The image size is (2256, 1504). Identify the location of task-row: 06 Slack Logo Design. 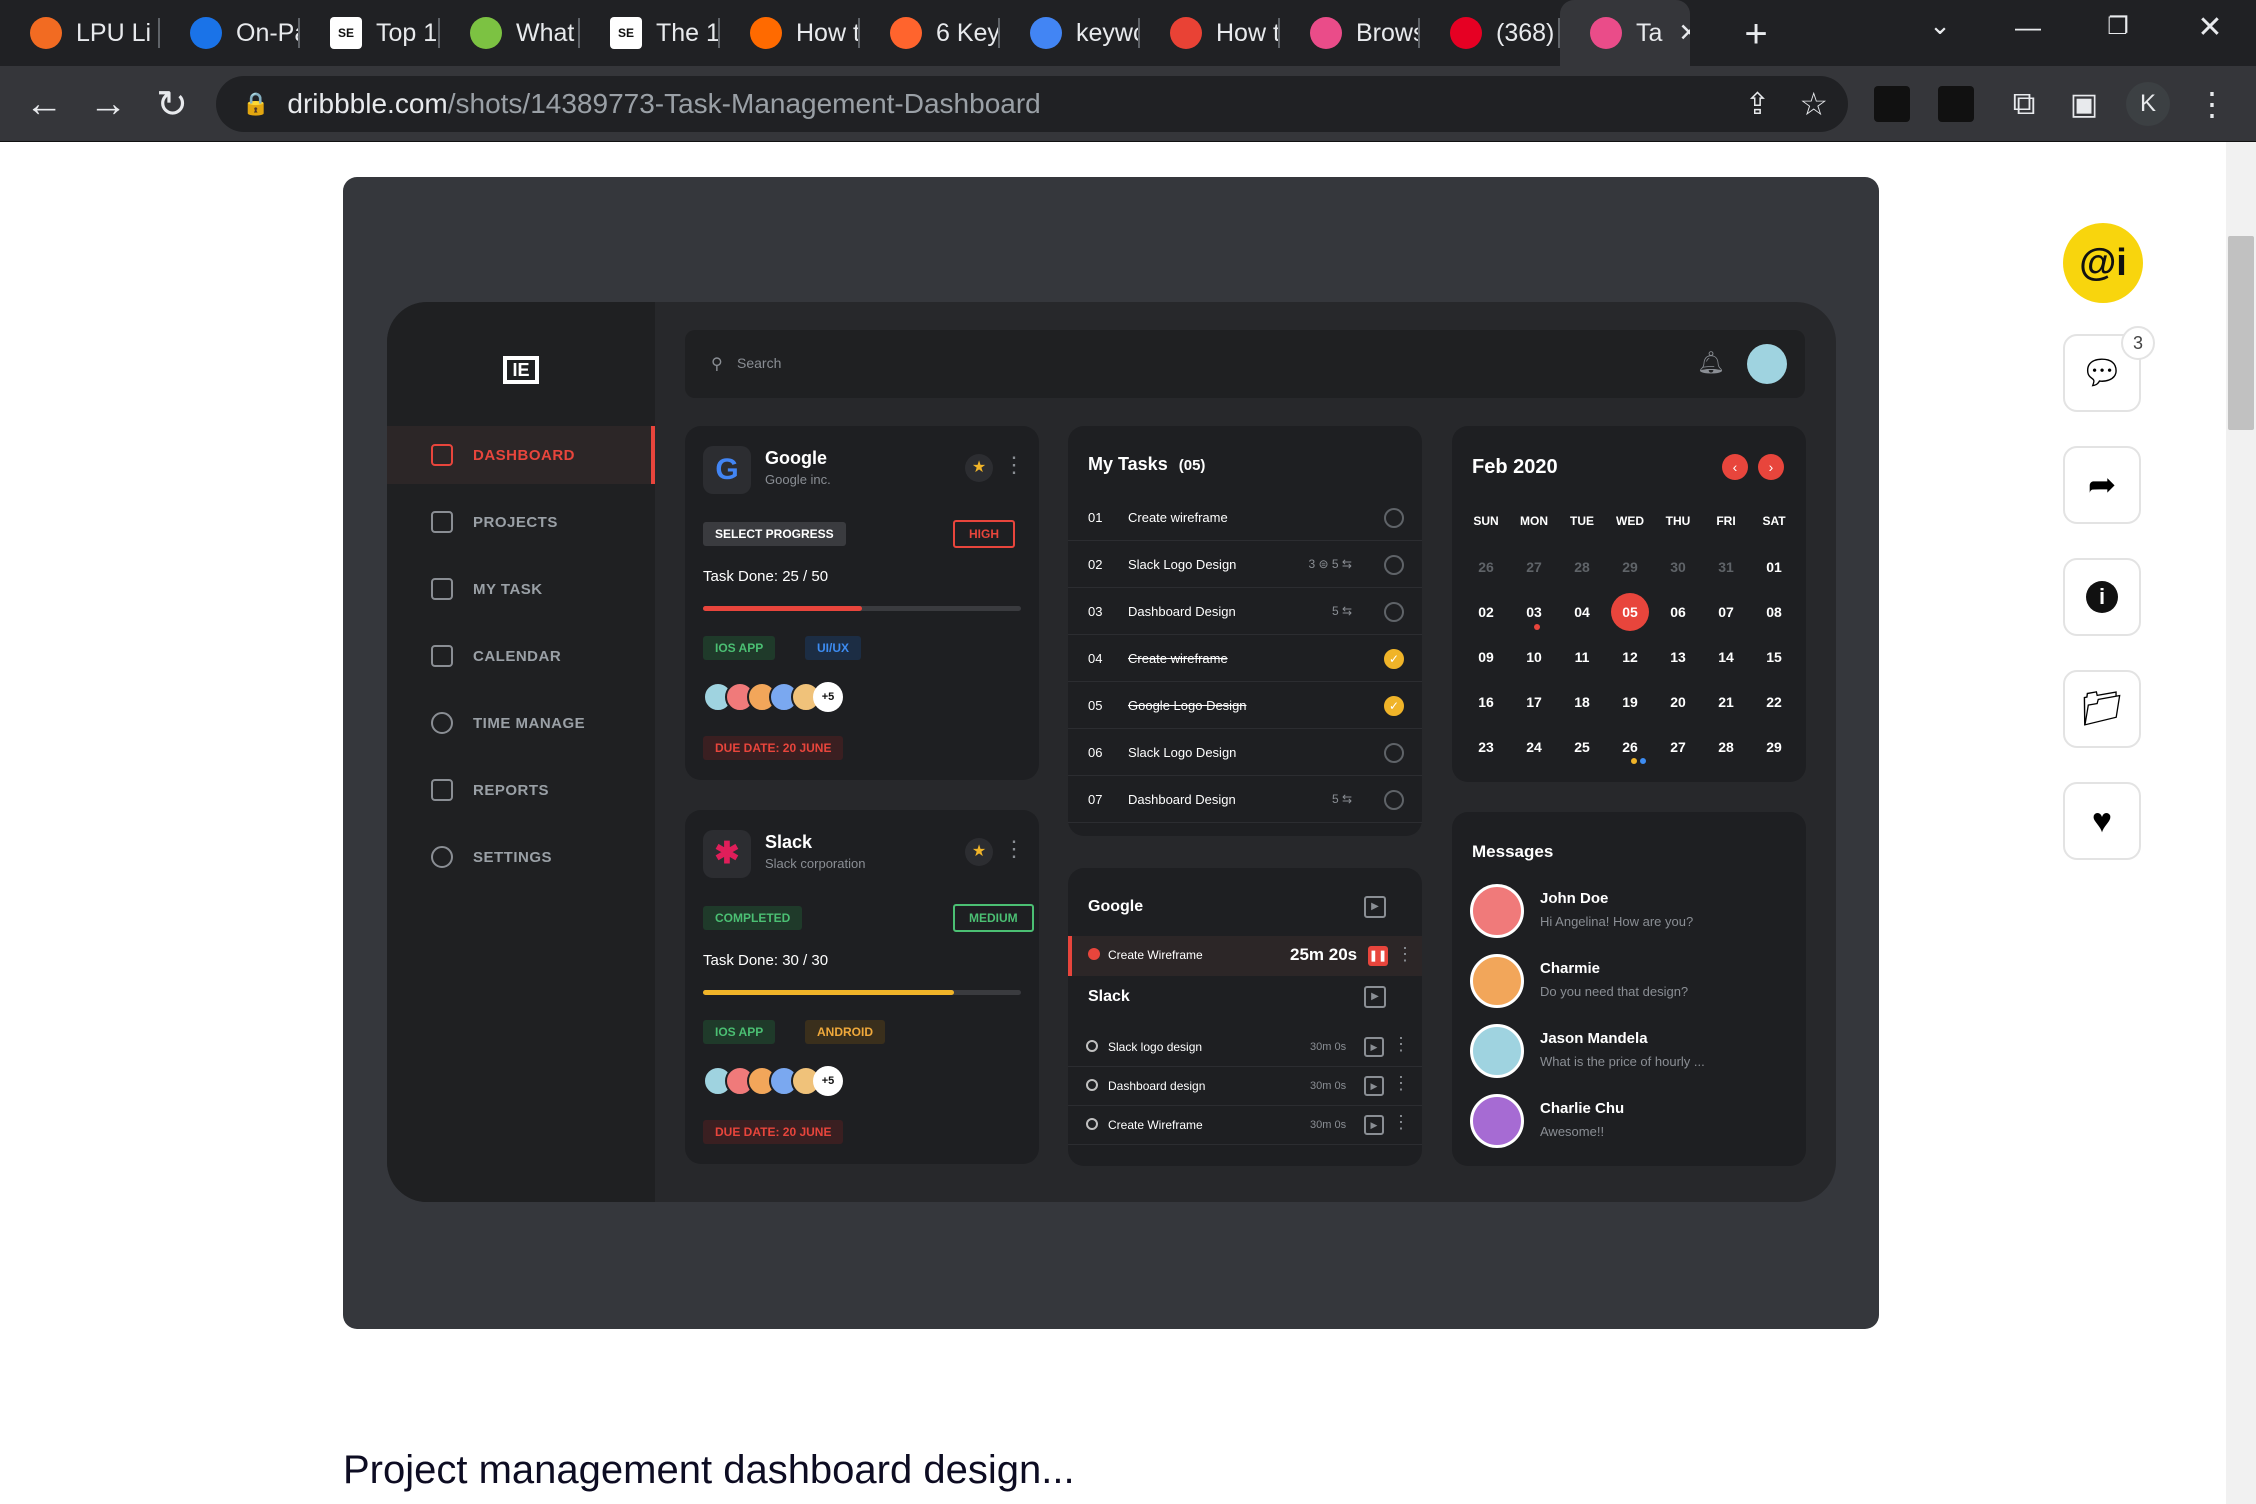
(1245, 752).